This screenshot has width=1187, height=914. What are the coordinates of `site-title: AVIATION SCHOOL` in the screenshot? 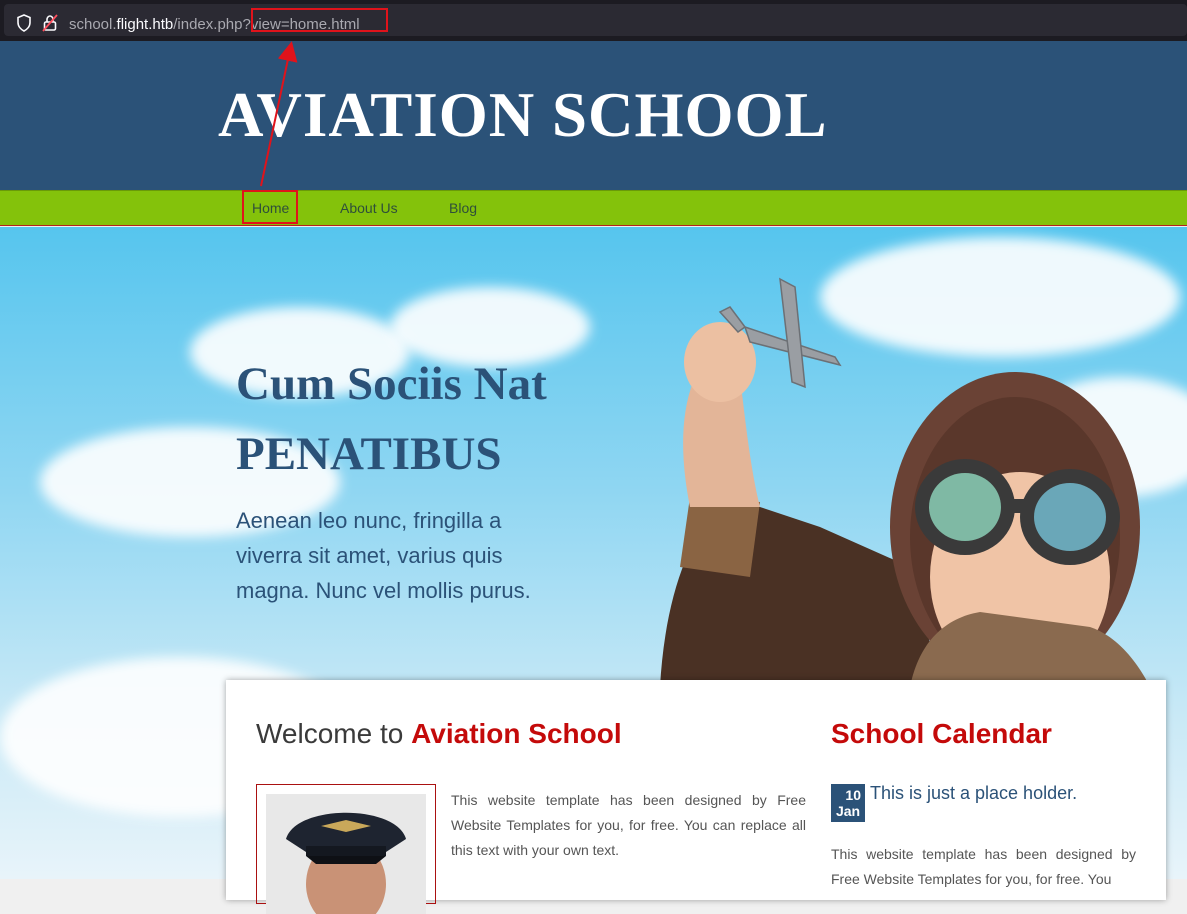 It's located at (523, 115).